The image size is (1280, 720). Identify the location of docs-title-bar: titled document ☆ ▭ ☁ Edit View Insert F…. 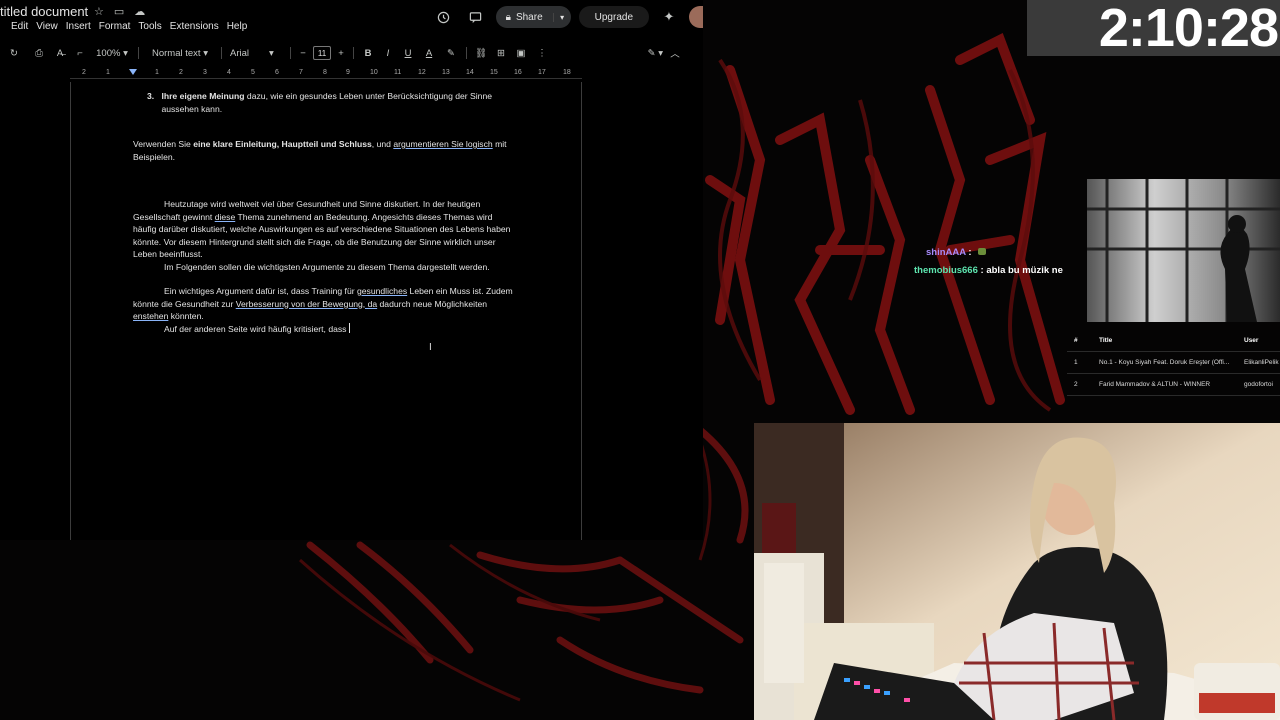
(351, 20).